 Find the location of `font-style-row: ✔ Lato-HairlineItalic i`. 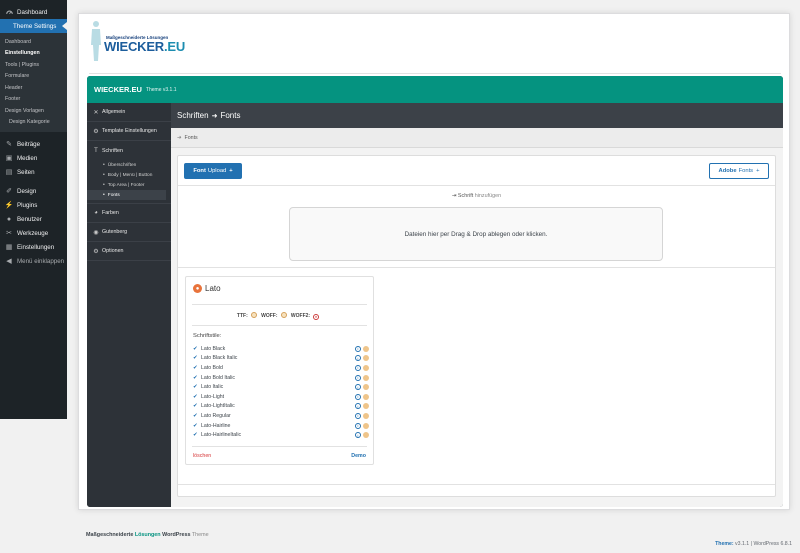

font-style-row: ✔ Lato-HairlineItalic i is located at coordinates (281, 435).